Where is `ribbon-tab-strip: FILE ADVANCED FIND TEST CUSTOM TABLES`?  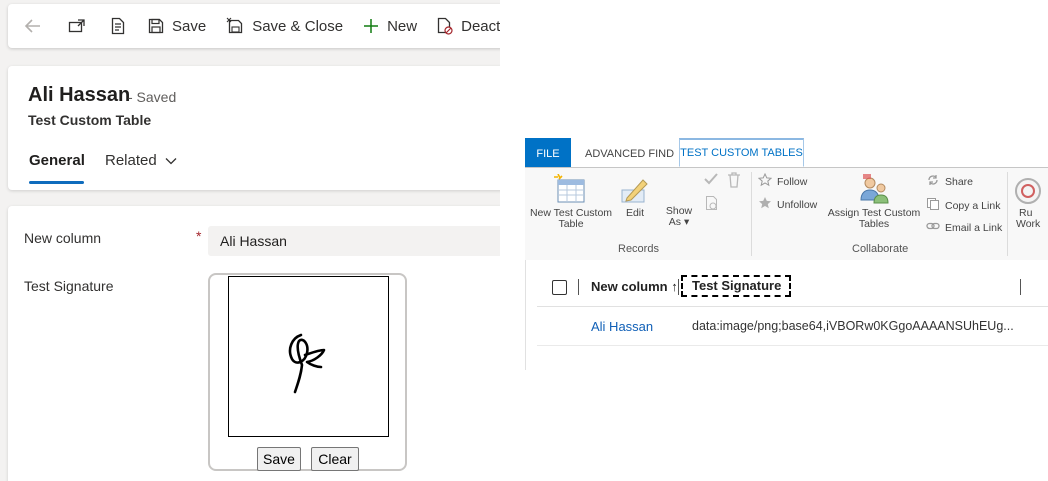
ribbon-tab-strip: FILE ADVANCED FIND TEST CUSTOM TABLES is located at coordinates (786, 153).